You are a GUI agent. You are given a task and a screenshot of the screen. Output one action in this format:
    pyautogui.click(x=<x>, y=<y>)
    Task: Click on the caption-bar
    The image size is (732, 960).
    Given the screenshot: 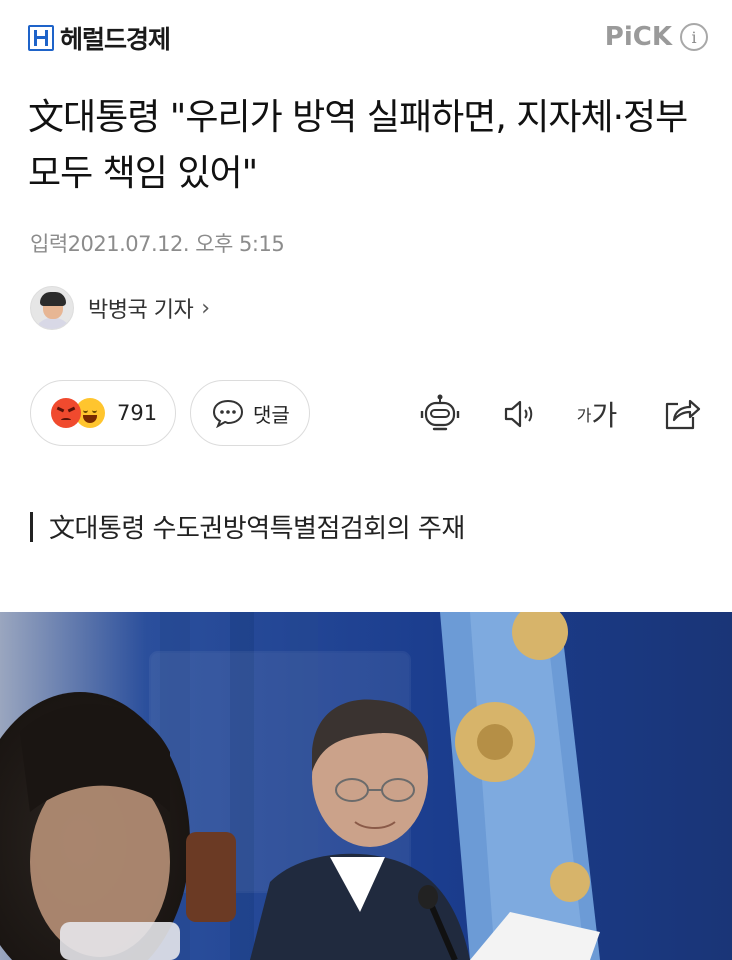 What is the action you would take?
    pyautogui.click(x=31, y=526)
    